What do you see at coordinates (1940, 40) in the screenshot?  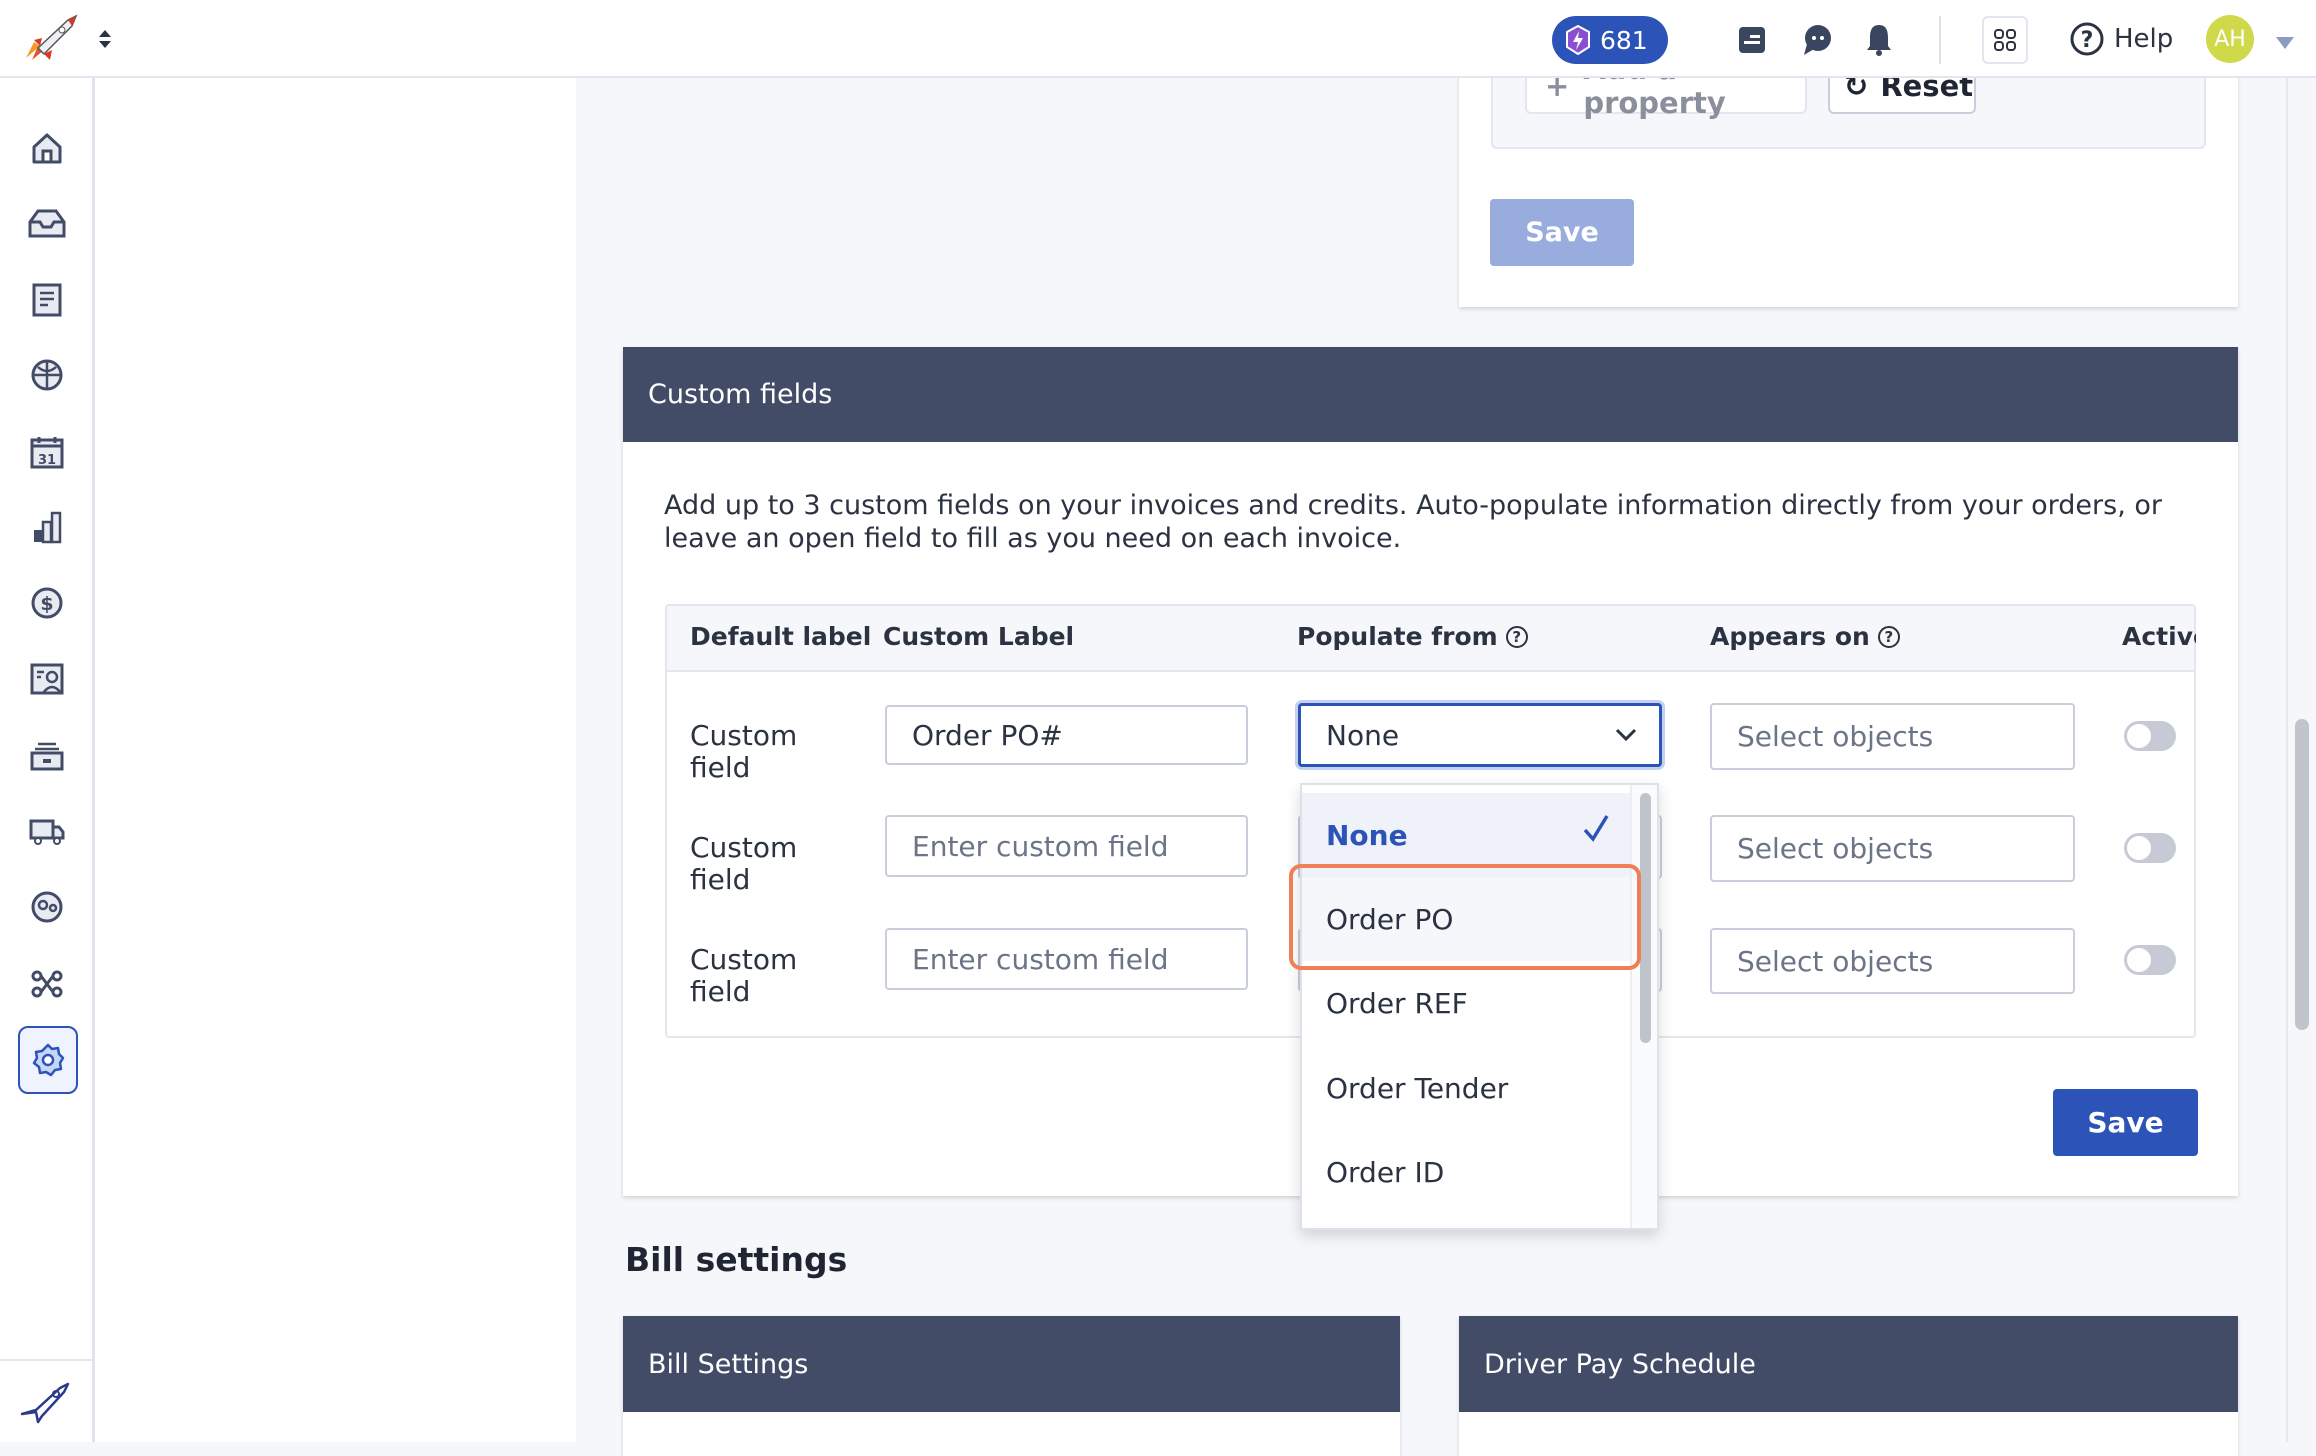 I see `header-divider` at bounding box center [1940, 40].